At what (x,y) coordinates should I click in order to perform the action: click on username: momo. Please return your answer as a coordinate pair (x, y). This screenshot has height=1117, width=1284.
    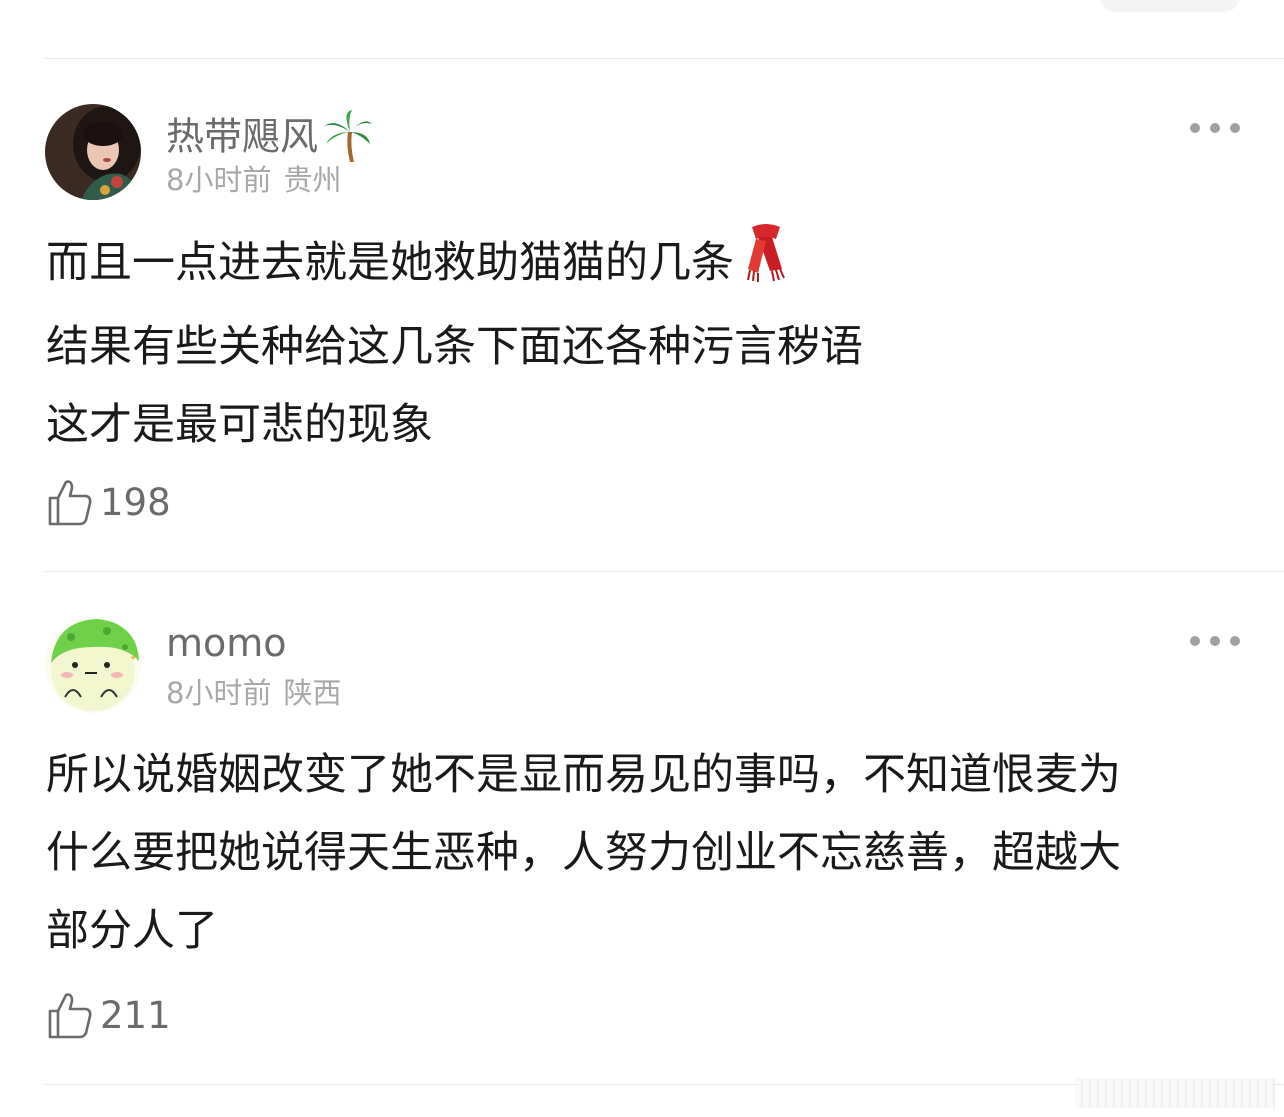
    Looking at the image, I should click on (226, 643).